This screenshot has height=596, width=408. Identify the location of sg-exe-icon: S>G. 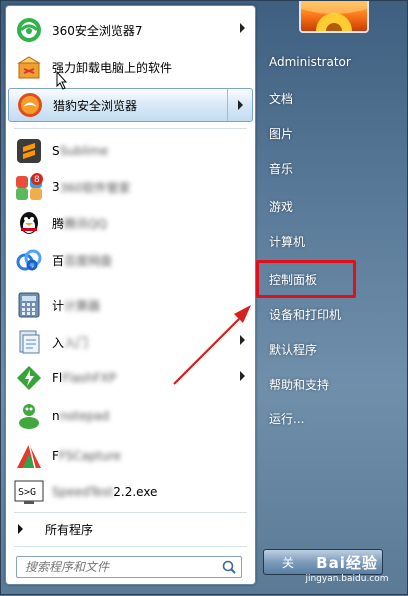
(29, 492).